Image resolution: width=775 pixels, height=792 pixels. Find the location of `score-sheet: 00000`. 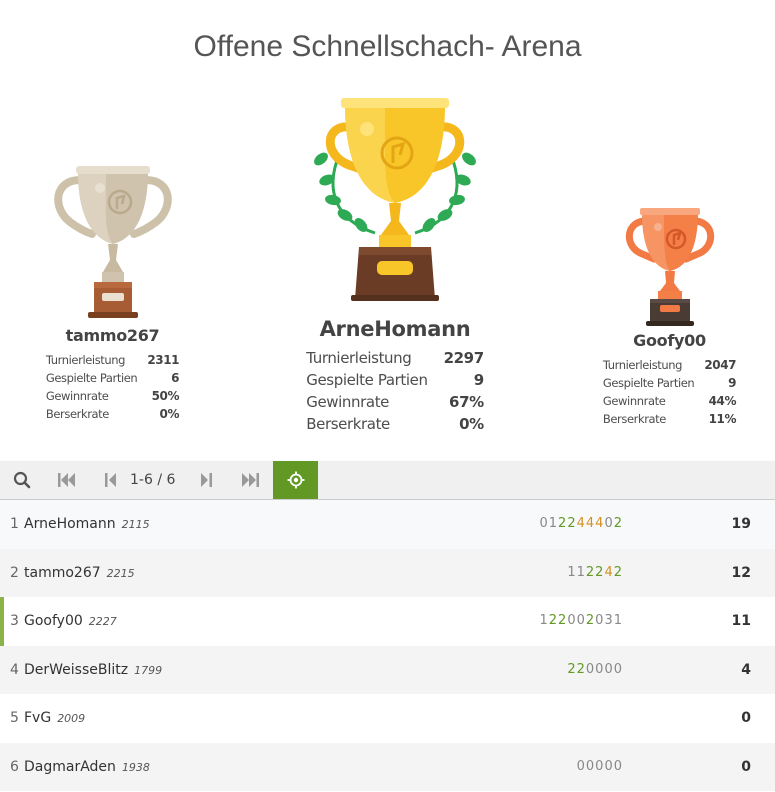

score-sheet: 00000 is located at coordinates (600, 767).